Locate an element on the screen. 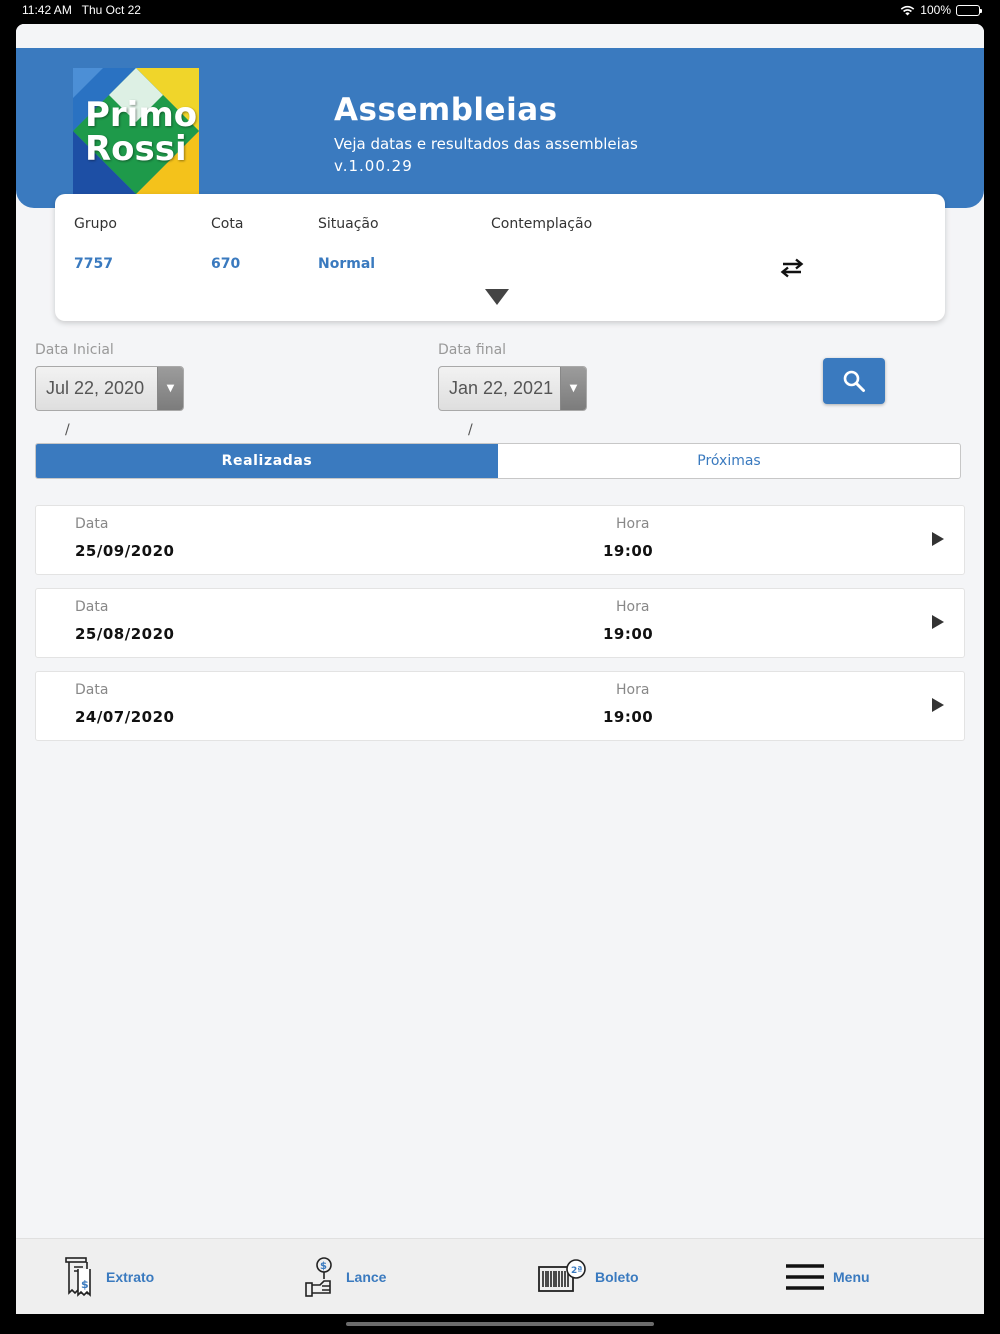  status-date: Thu Oct 22 is located at coordinates (111, 10).